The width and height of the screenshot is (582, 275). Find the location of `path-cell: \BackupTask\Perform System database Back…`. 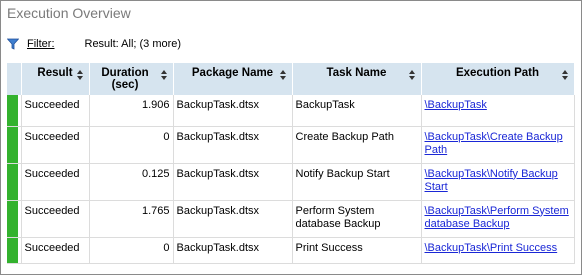

path-cell: \BackupTask\Perform System database Back… is located at coordinates (498, 219).